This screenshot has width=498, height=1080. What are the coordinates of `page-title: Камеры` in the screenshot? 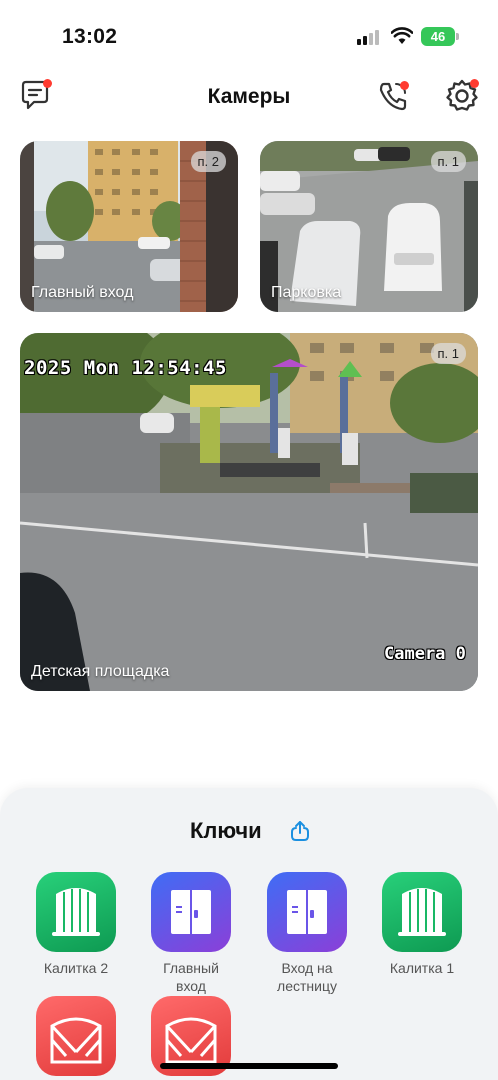 It's located at (249, 96).